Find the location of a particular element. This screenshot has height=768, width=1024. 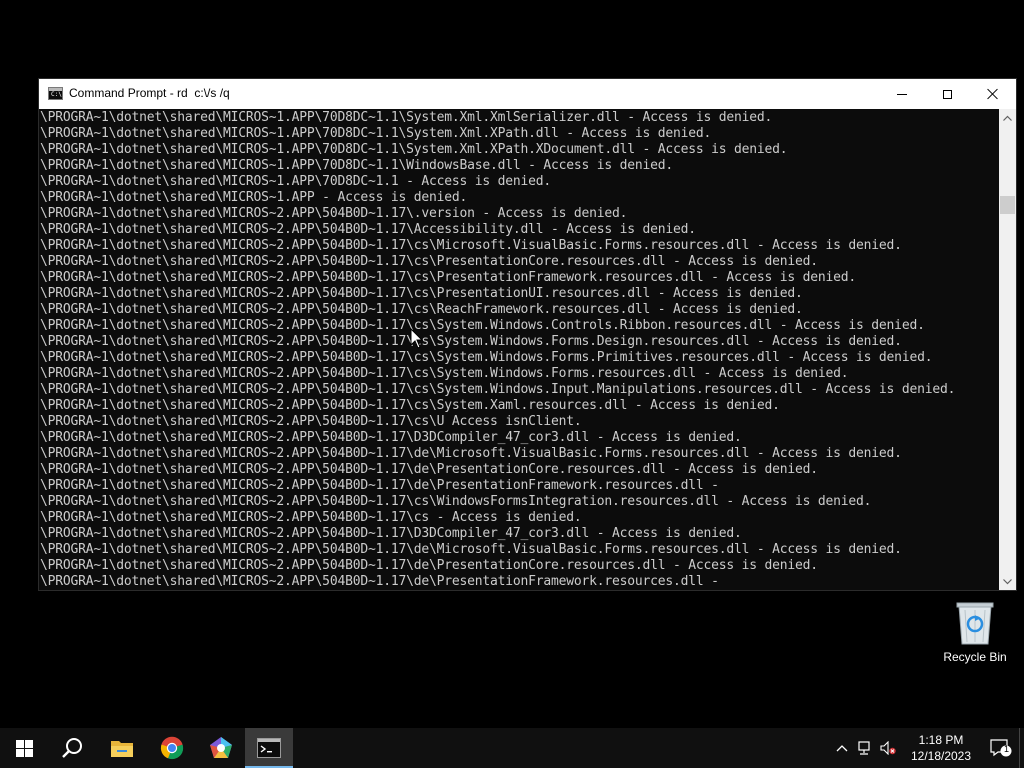

close-icon is located at coordinates (993, 94).